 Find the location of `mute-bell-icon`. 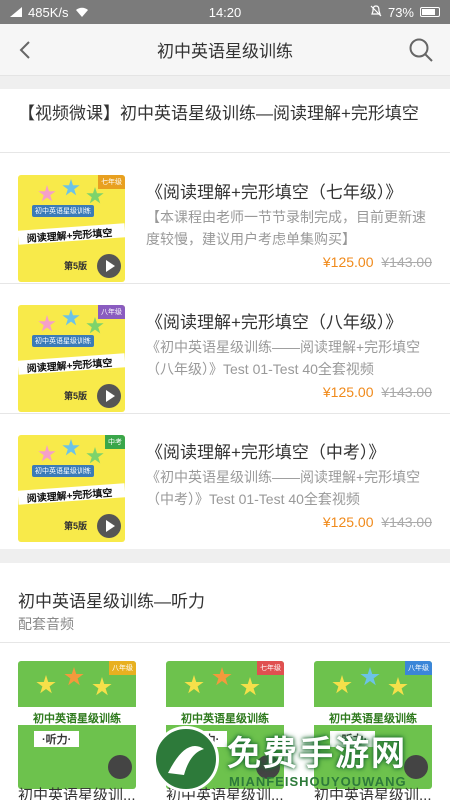

mute-bell-icon is located at coordinates (376, 12).